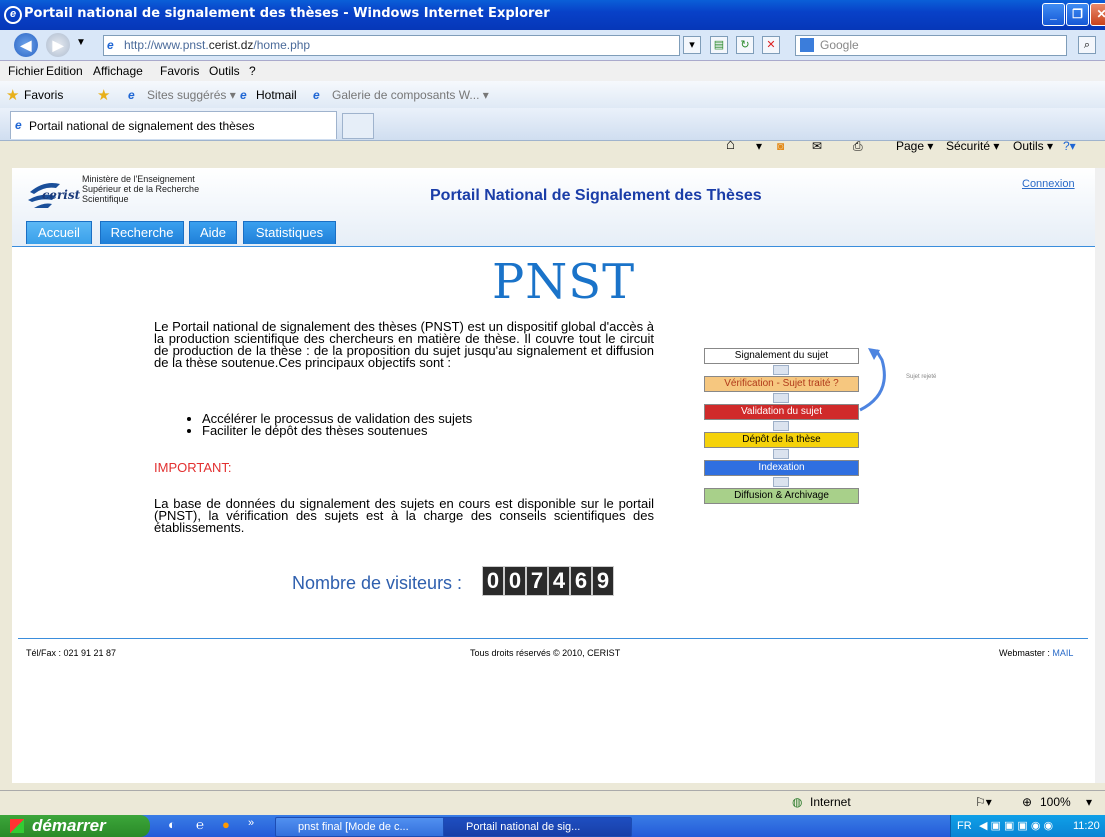 This screenshot has height=837, width=1105. I want to click on close-button: ✕, so click(1097, 14).